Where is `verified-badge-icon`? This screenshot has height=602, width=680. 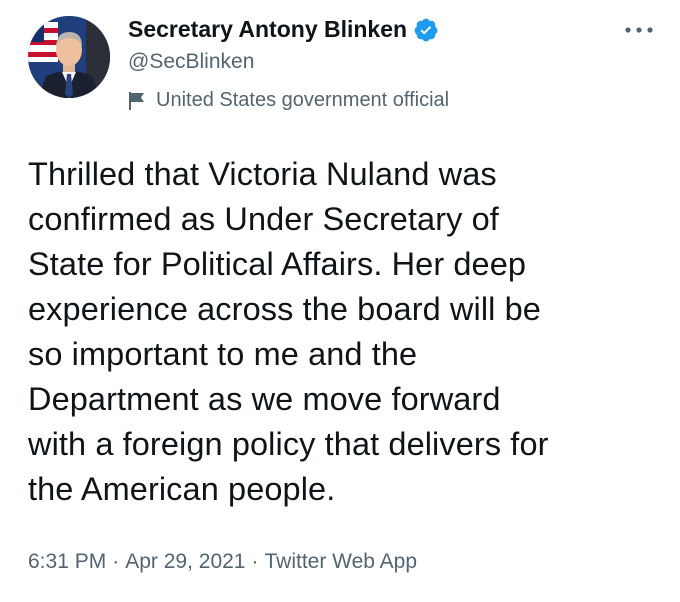 verified-badge-icon is located at coordinates (426, 30).